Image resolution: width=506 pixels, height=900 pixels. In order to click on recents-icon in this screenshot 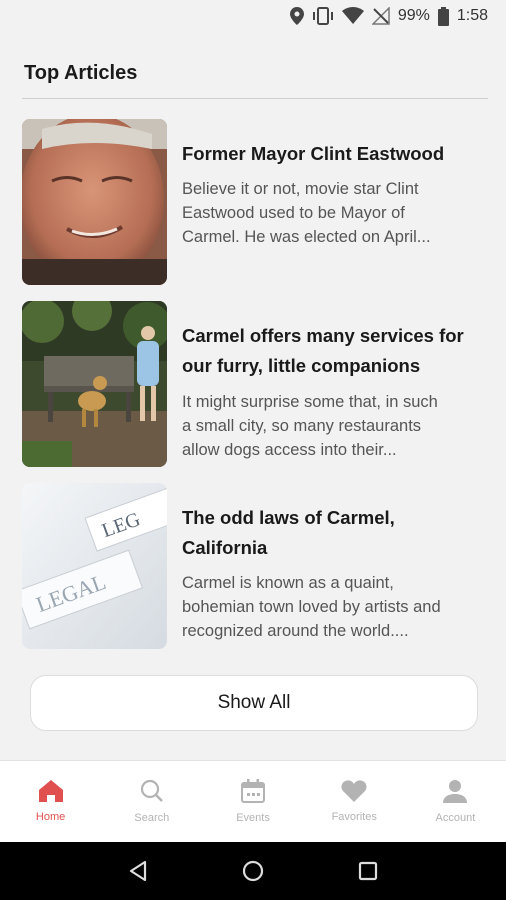, I will do `click(368, 871)`.